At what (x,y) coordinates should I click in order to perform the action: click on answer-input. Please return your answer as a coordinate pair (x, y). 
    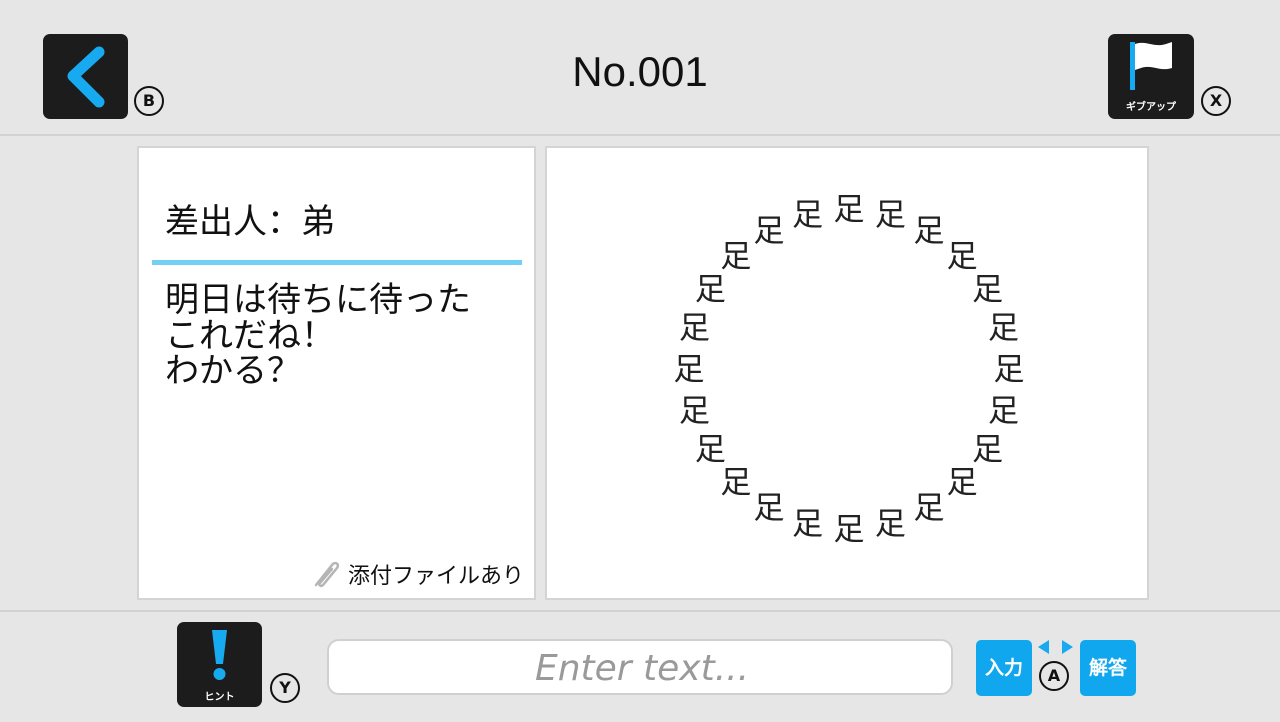
    Looking at the image, I should click on (642, 668).